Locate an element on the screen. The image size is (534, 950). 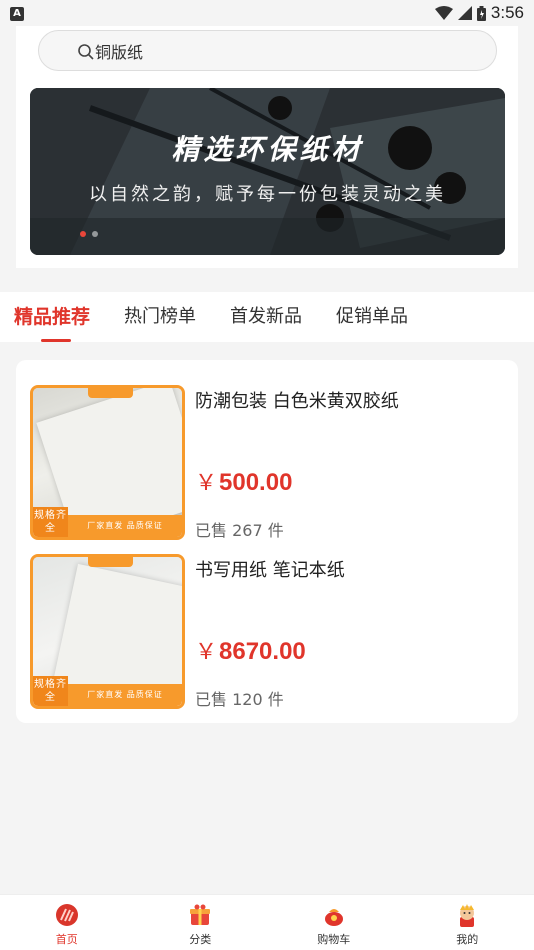
product-price: ￥500.00 is located at coordinates (243, 481).